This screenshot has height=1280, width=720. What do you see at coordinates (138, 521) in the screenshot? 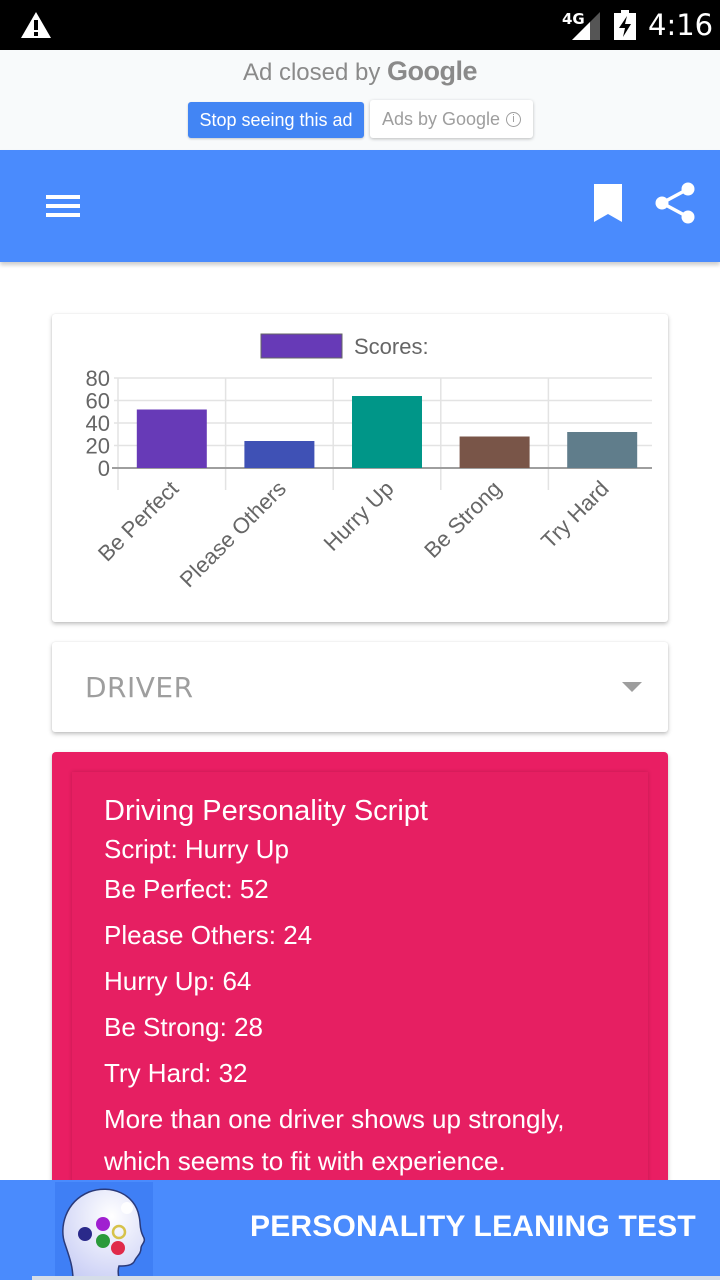
I see `x-tick-label: Be Perfect` at bounding box center [138, 521].